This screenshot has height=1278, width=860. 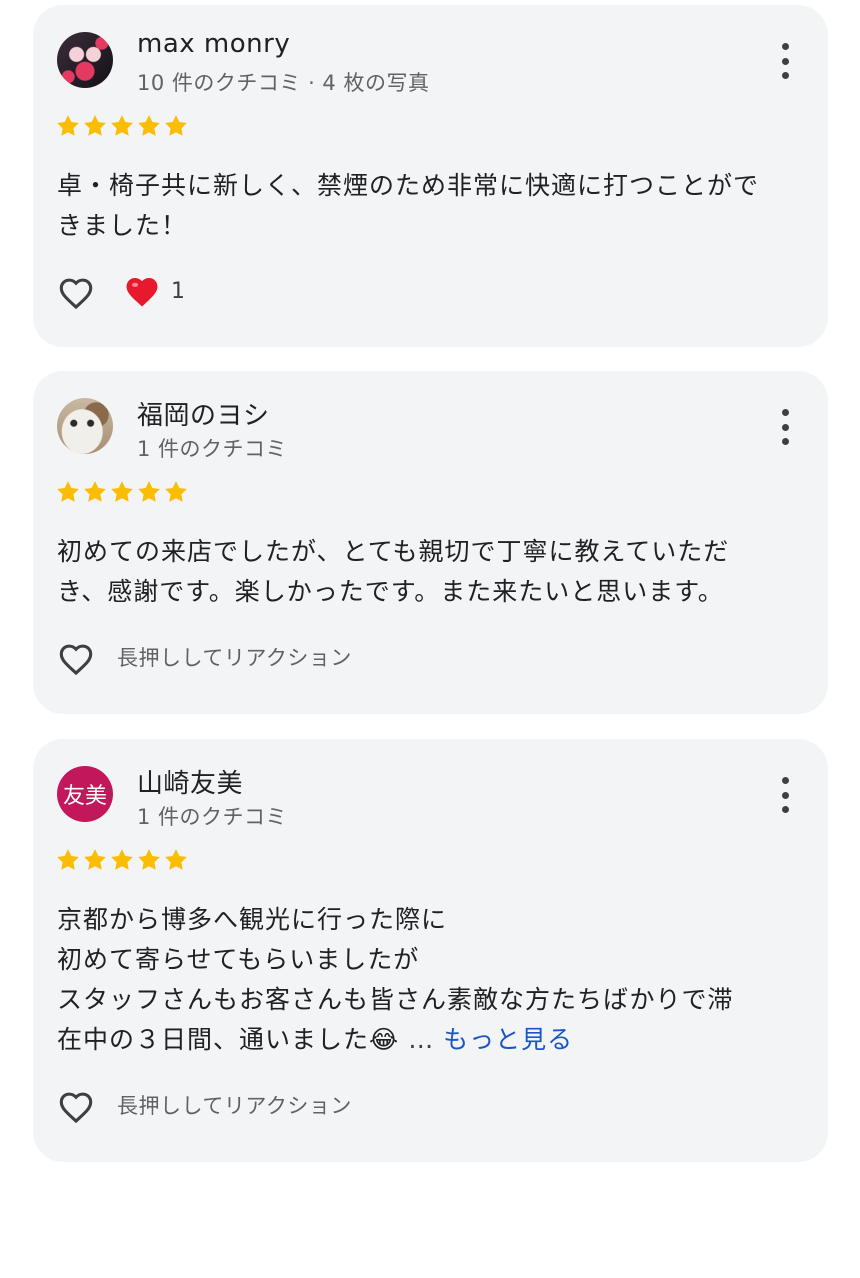 What do you see at coordinates (508, 1039) in the screenshot?
I see `see-more-link: もっと見る` at bounding box center [508, 1039].